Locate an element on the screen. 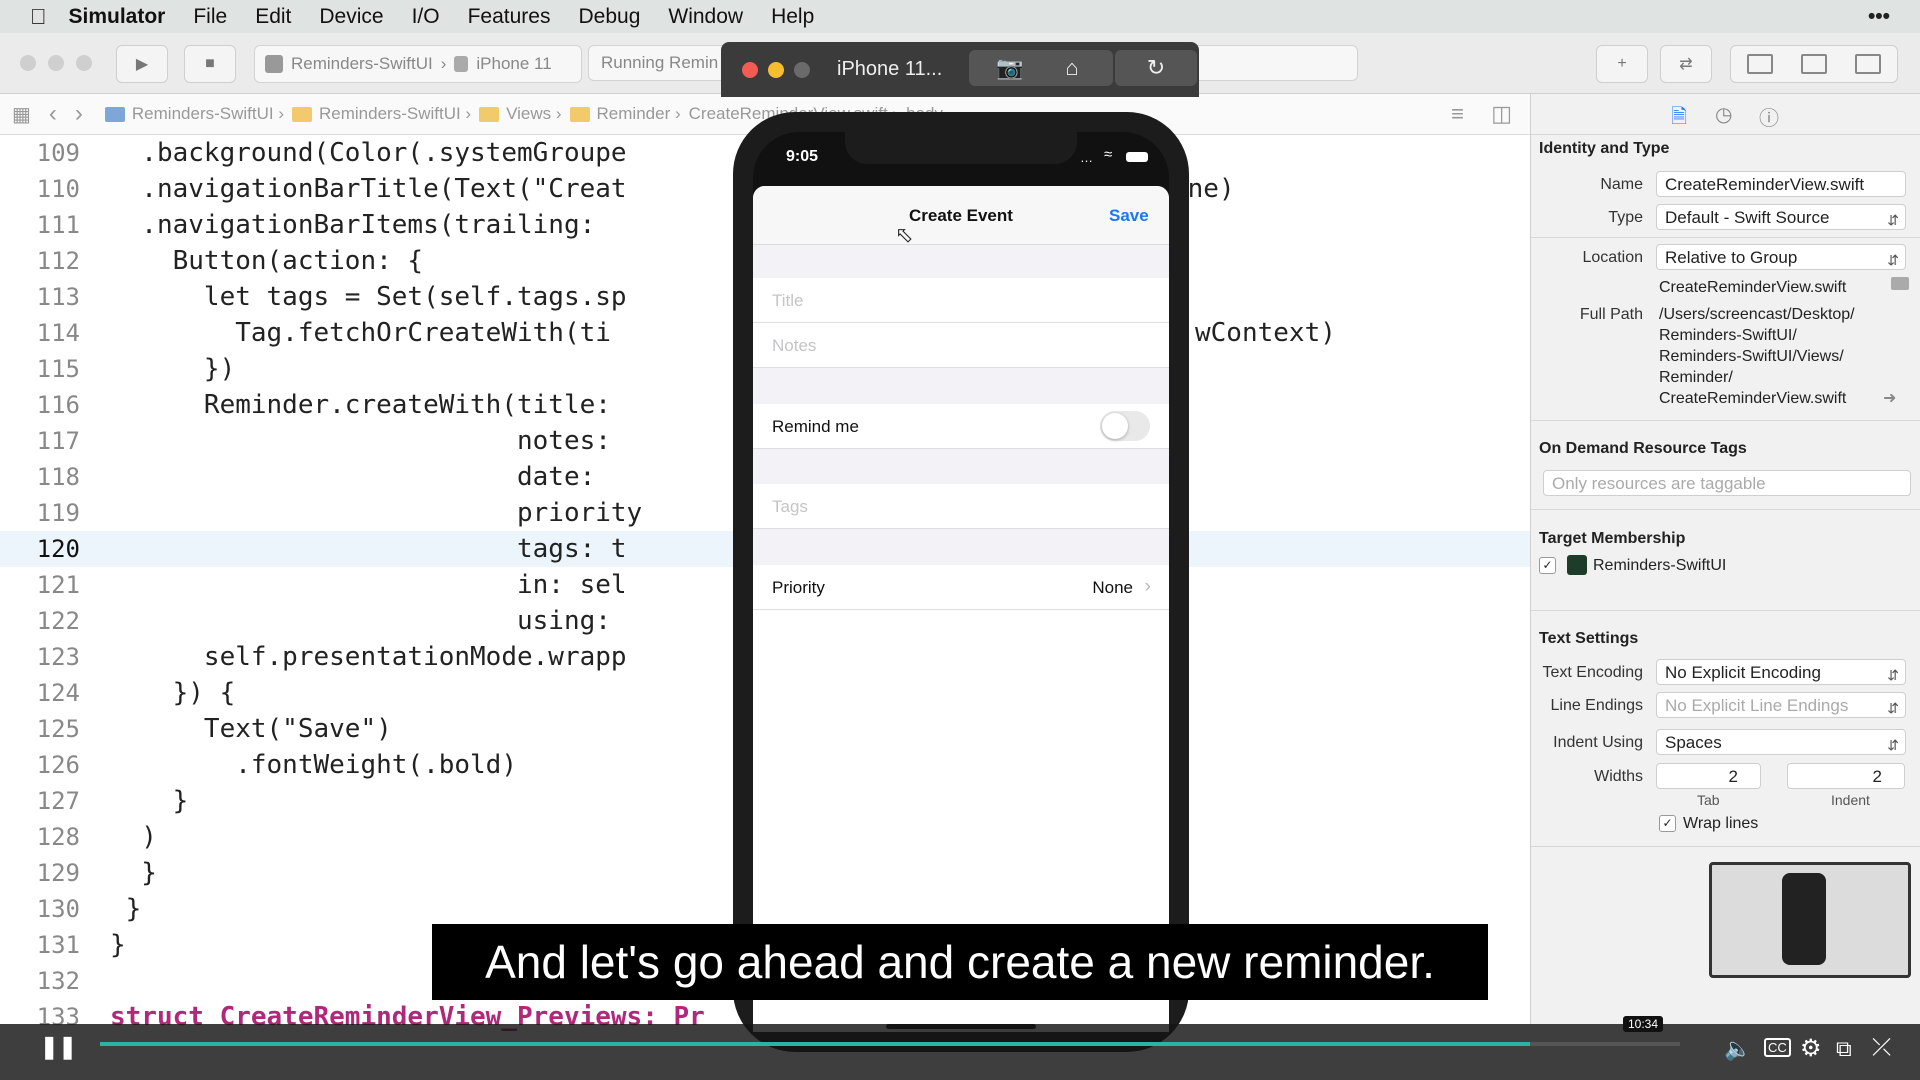  menu-app: Simulator is located at coordinates (113, 17).